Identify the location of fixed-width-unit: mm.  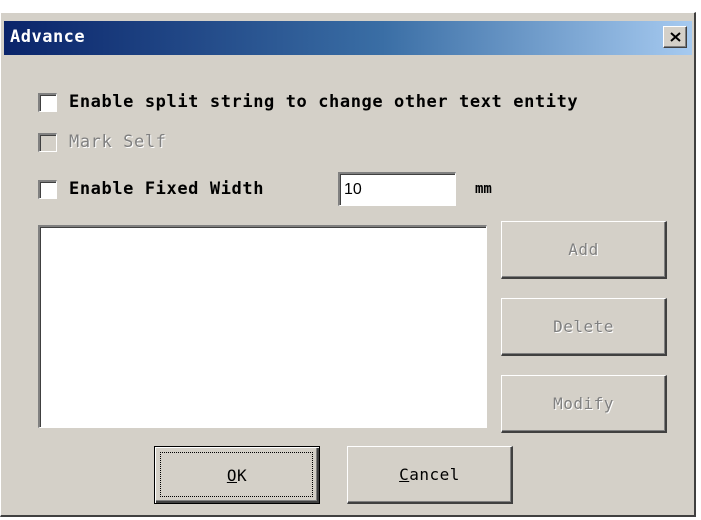
(483, 189).